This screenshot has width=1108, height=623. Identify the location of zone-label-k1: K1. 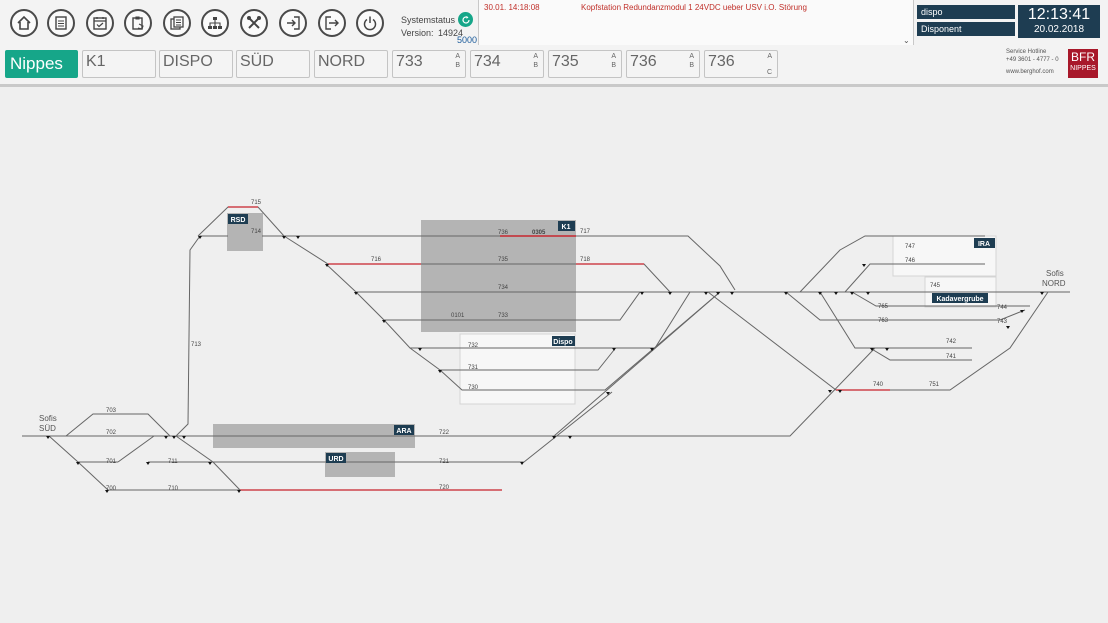
(566, 227).